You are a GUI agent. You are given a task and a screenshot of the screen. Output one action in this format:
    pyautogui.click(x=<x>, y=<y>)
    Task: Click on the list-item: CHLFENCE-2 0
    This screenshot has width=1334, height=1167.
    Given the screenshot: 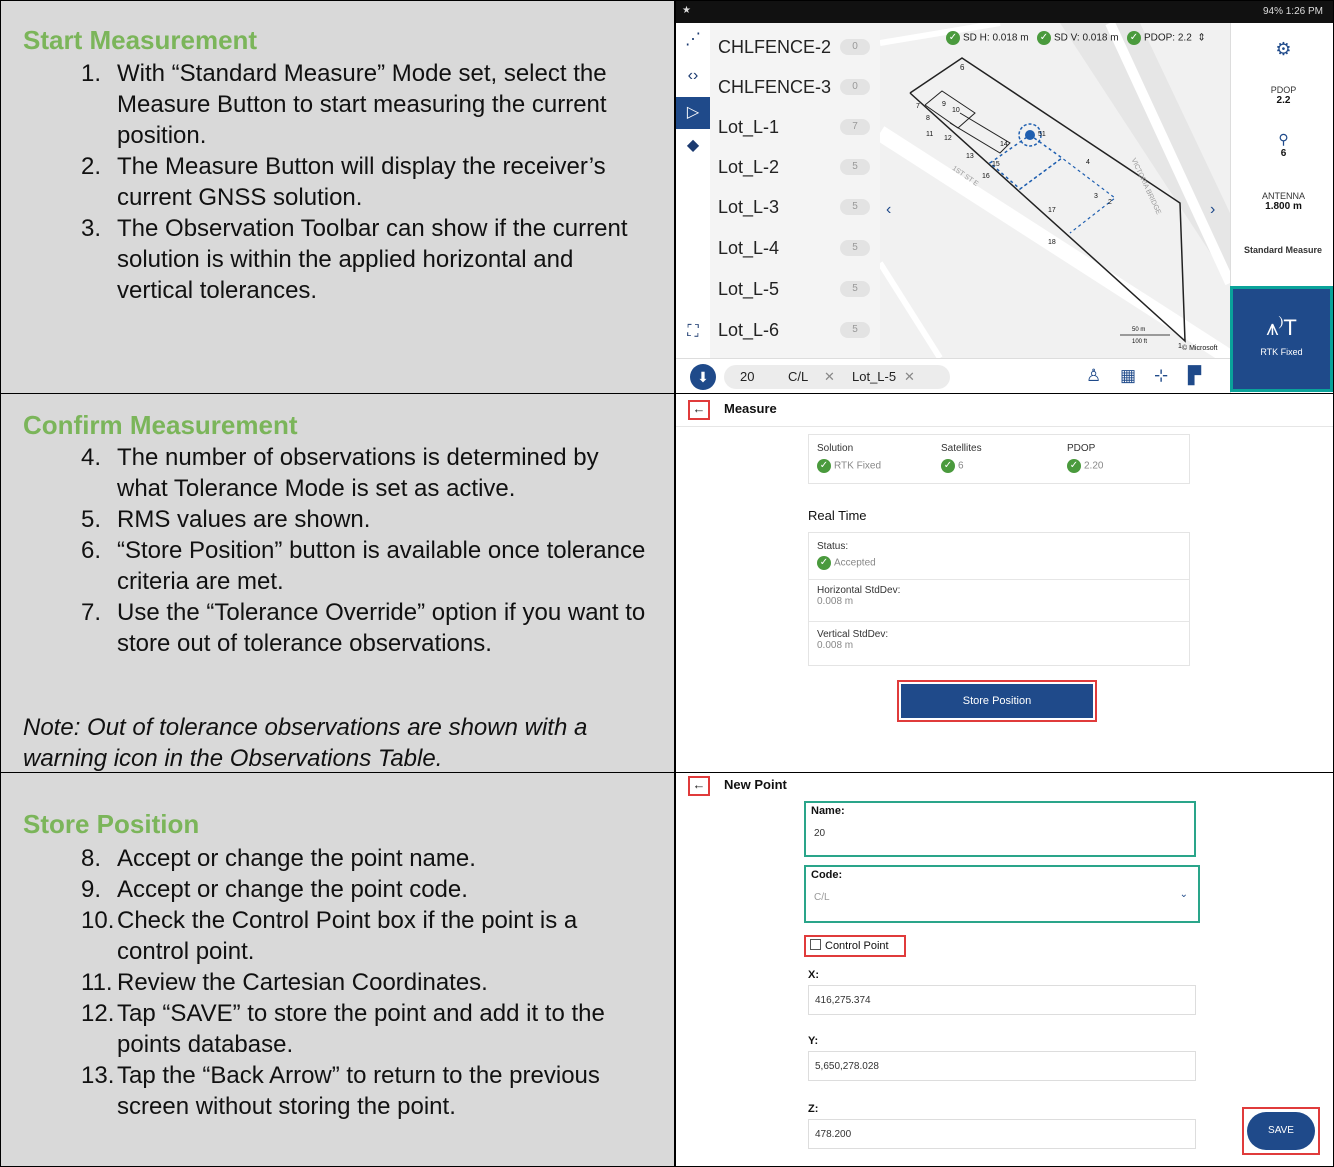 What is the action you would take?
    pyautogui.click(x=795, y=47)
    